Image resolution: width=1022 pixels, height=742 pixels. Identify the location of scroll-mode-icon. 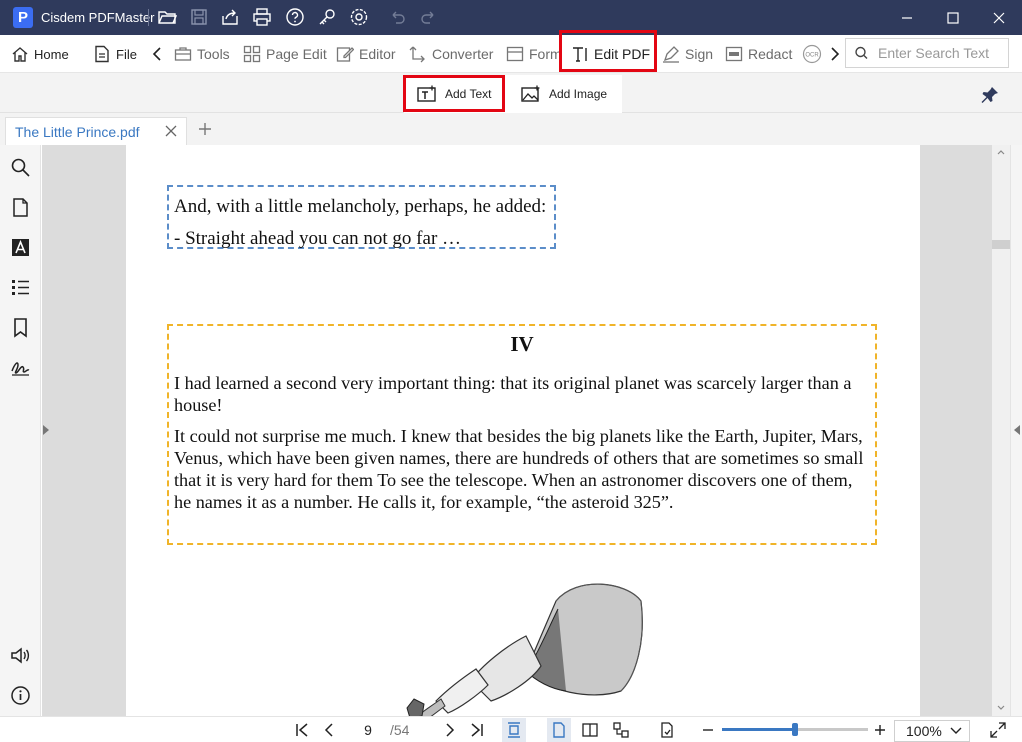
(621, 730).